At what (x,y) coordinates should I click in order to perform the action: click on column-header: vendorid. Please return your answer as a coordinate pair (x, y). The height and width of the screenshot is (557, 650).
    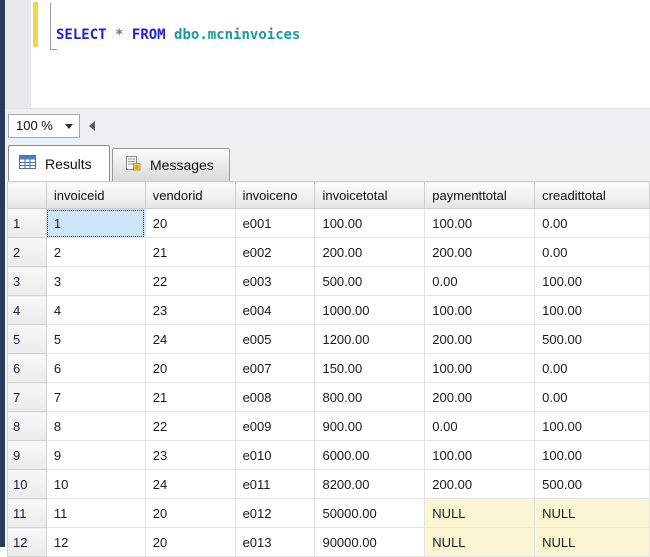
    Looking at the image, I should click on (190, 195).